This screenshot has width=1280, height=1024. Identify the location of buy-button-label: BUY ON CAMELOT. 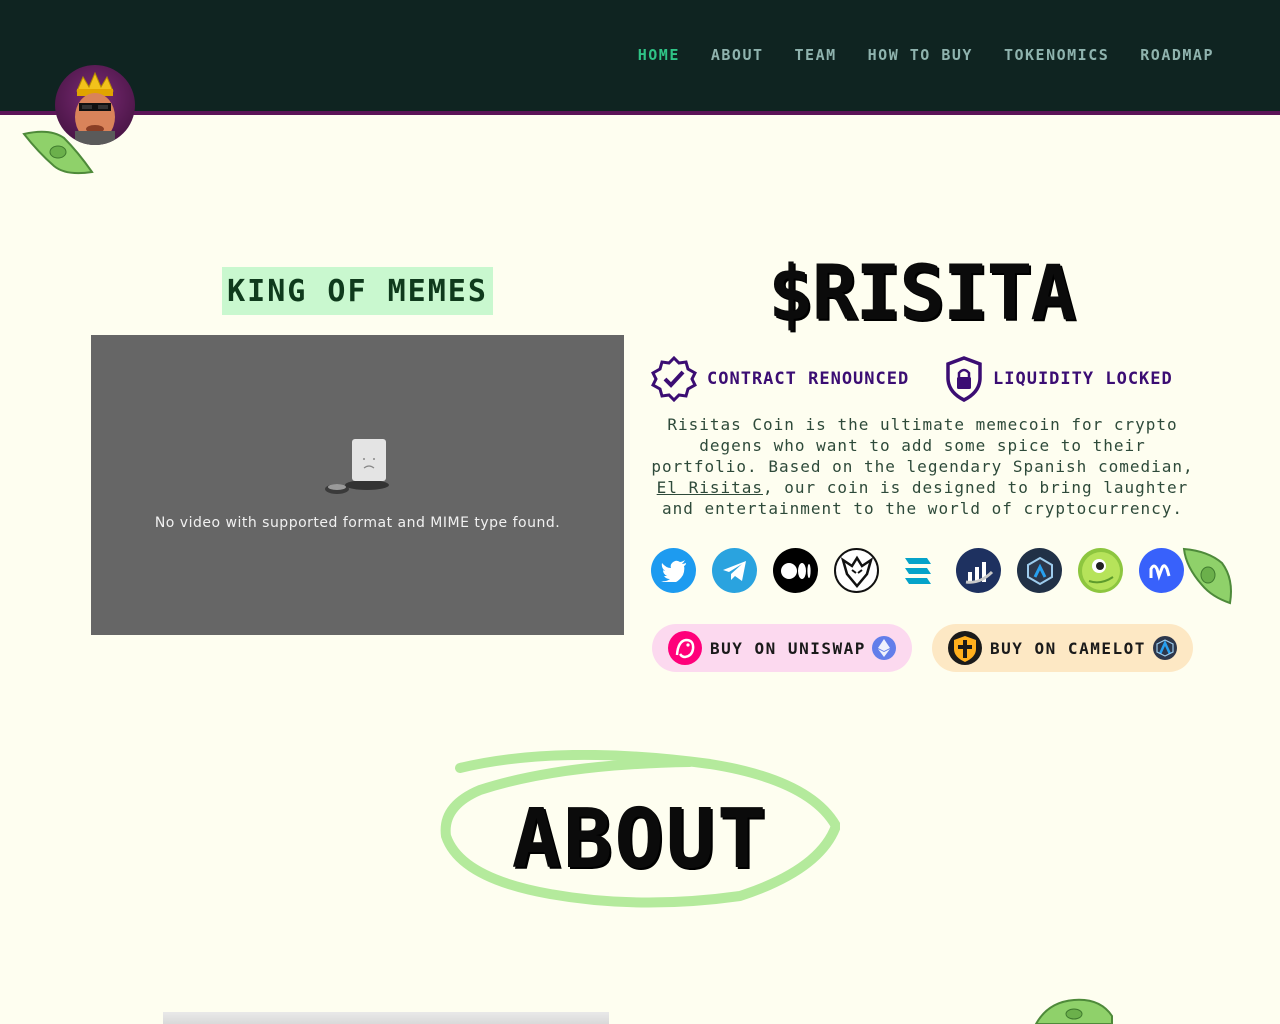
(1068, 648).